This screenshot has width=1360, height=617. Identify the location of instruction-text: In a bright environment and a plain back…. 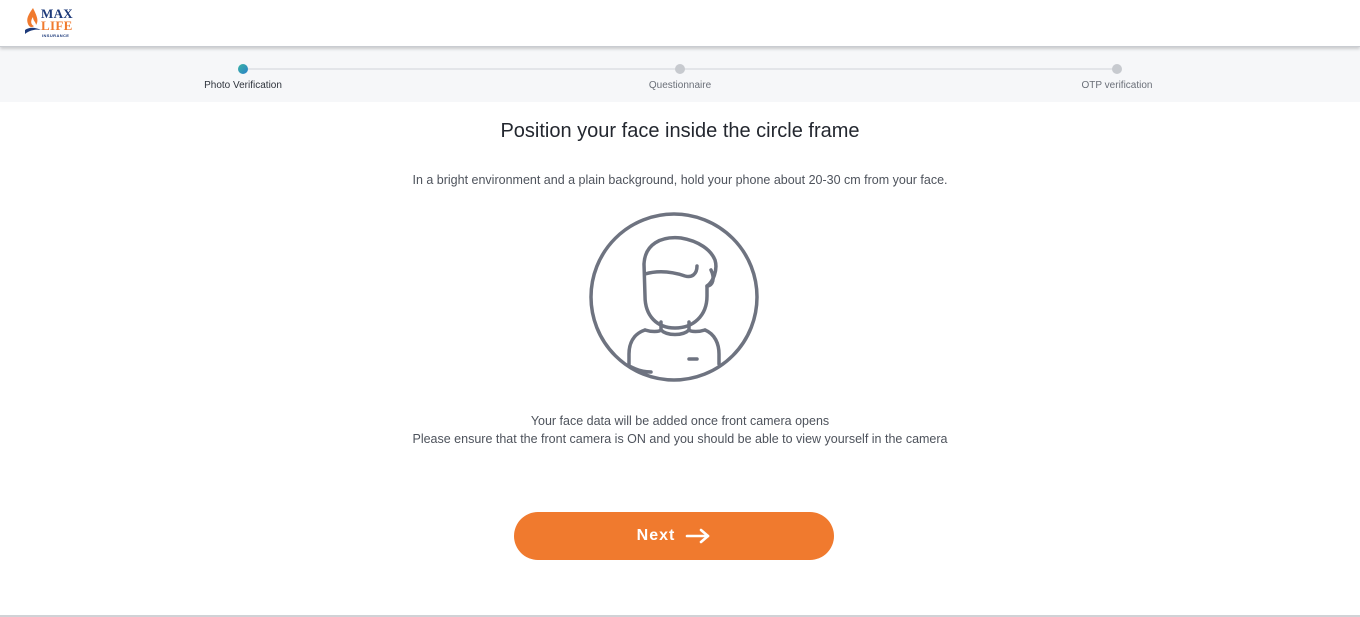
(680, 180).